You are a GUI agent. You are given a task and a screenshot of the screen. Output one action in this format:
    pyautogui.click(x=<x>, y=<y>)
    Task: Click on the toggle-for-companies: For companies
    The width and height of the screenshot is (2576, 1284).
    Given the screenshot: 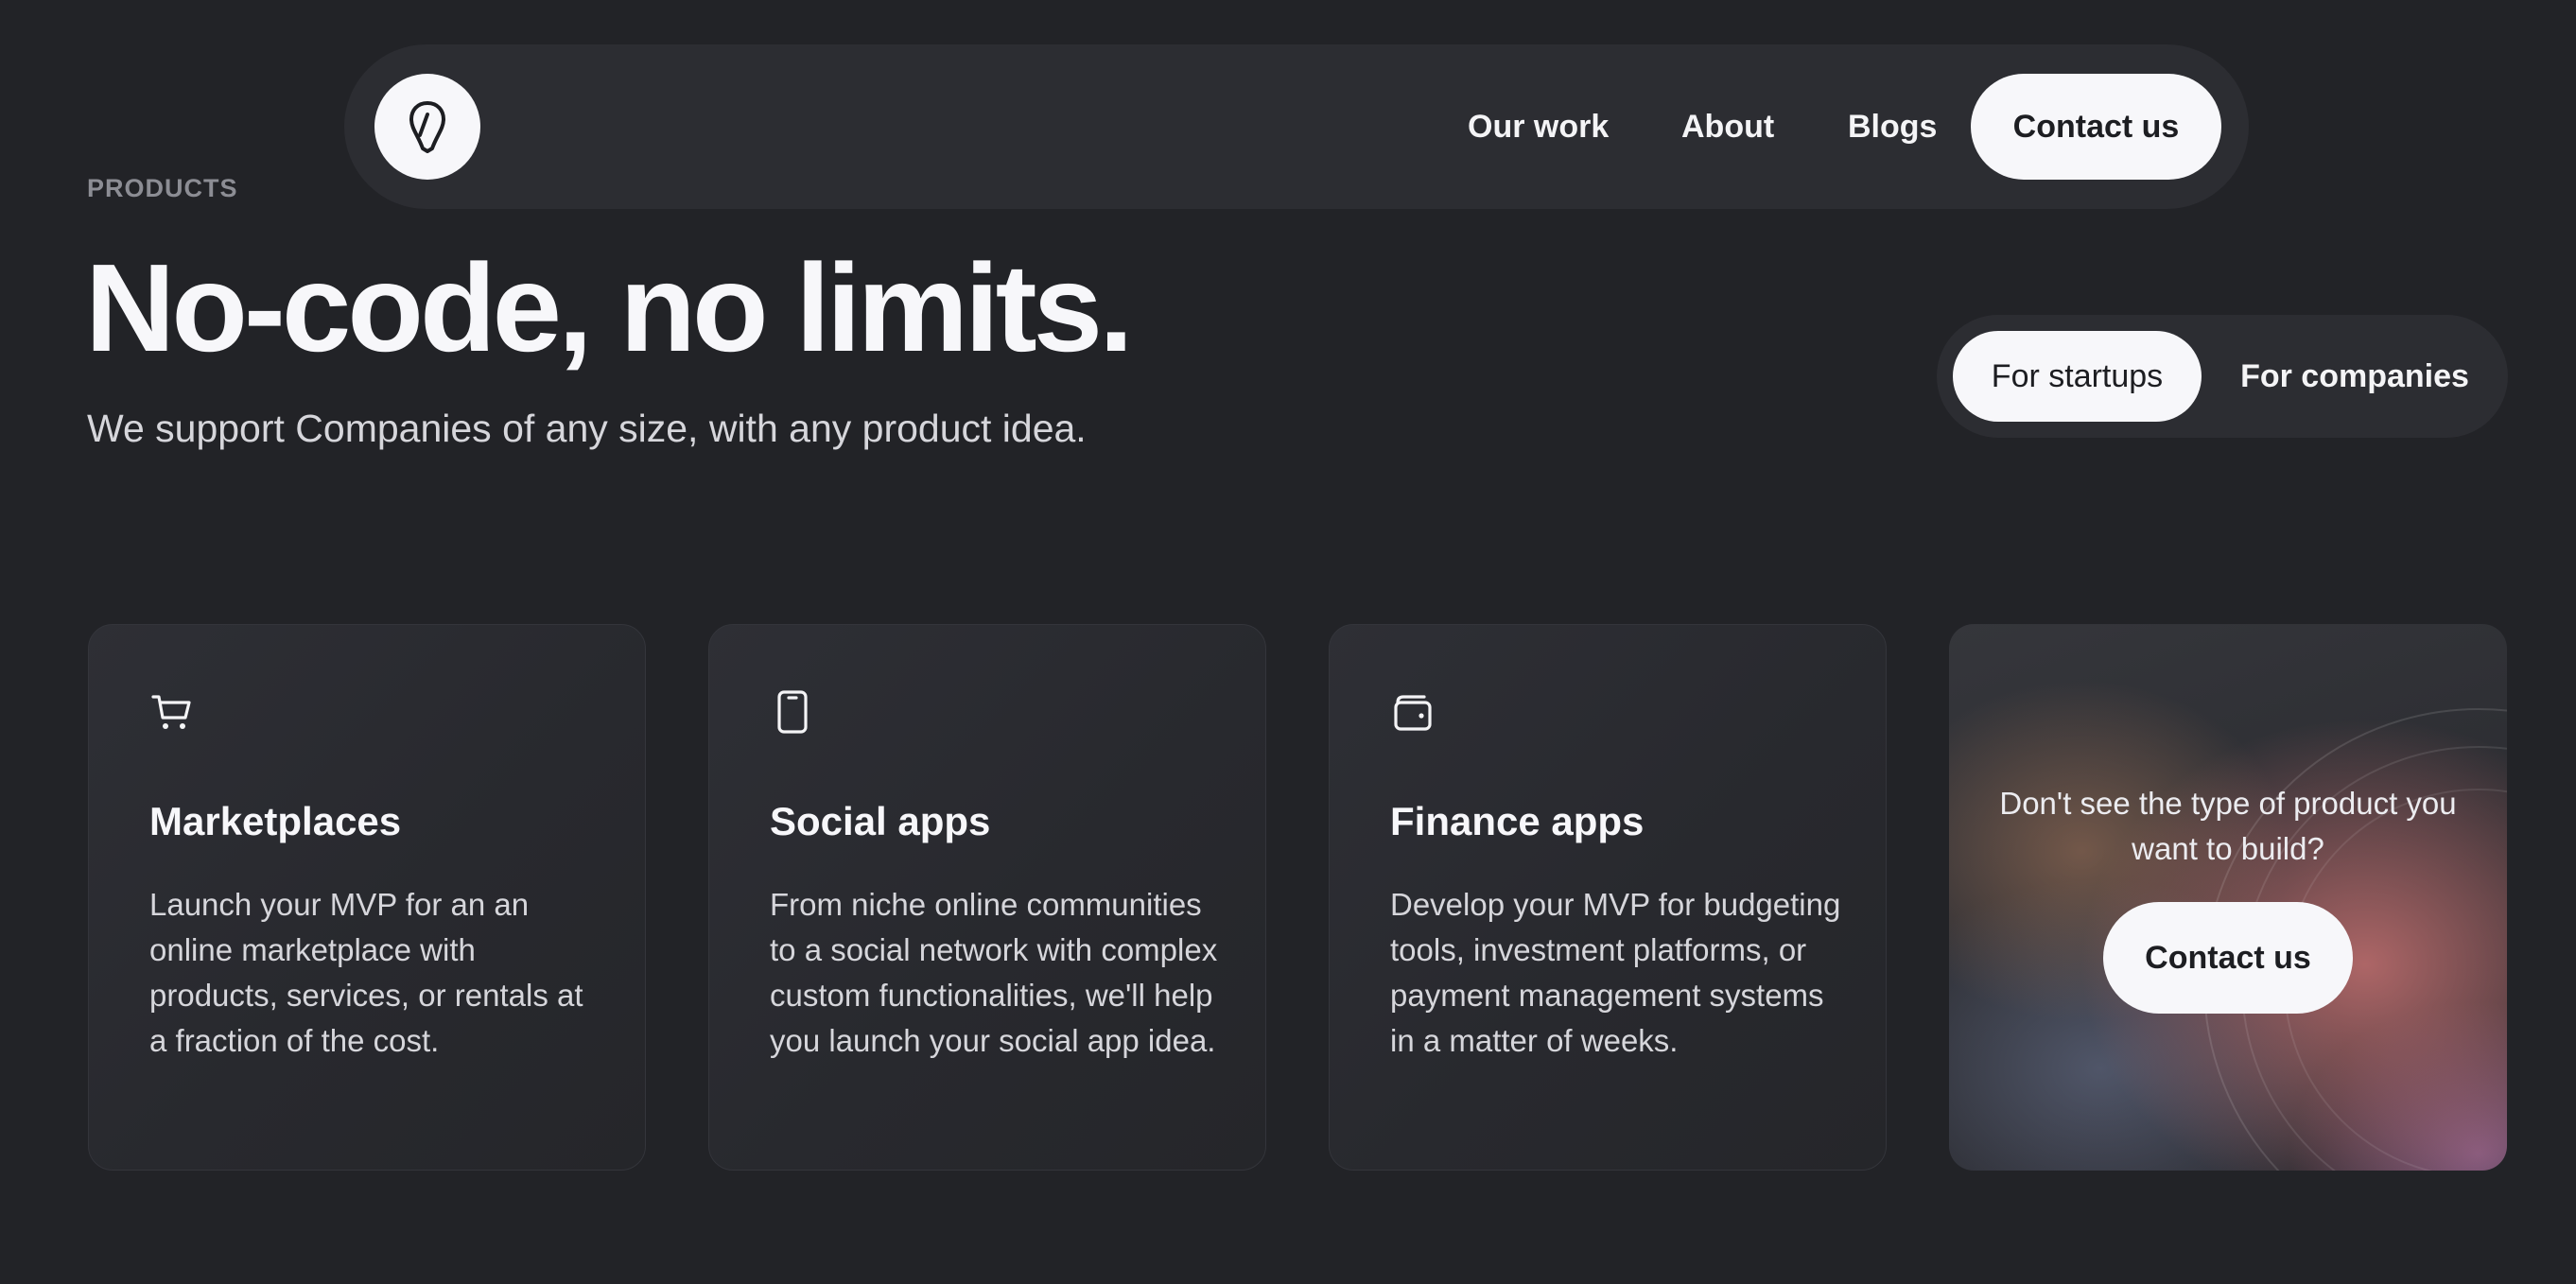 What is the action you would take?
    pyautogui.click(x=2354, y=376)
    